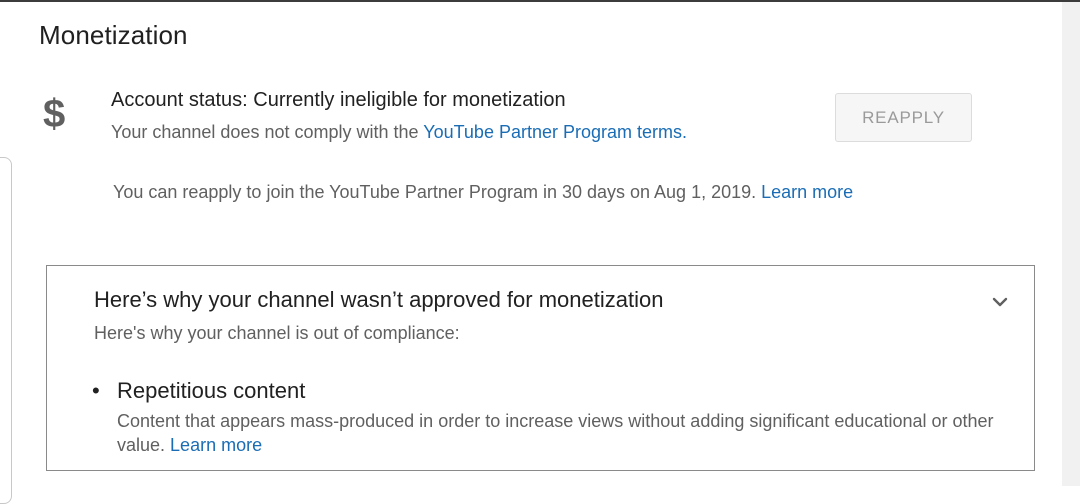 The height and width of the screenshot is (504, 1080). What do you see at coordinates (807, 192) in the screenshot?
I see `learn-more-link: Learn more` at bounding box center [807, 192].